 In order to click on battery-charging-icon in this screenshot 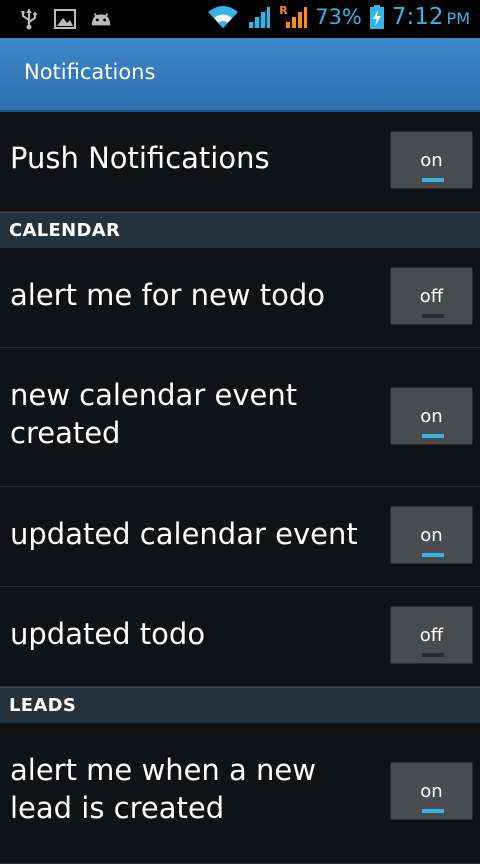, I will do `click(377, 17)`.